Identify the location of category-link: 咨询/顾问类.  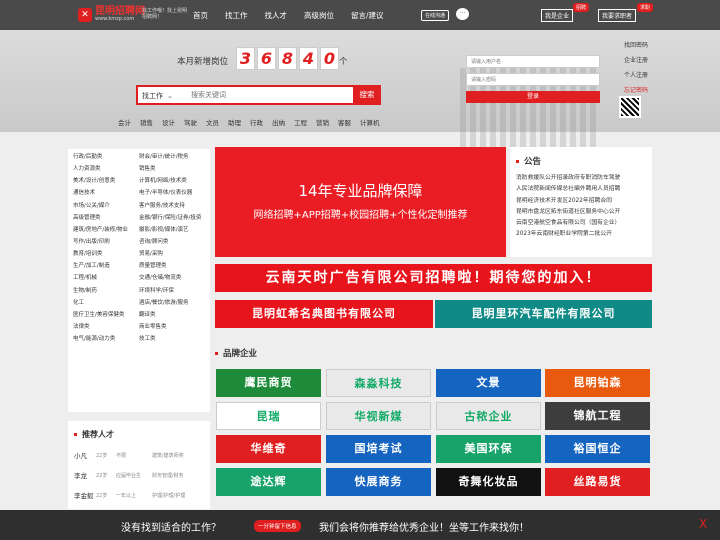
(172, 242).